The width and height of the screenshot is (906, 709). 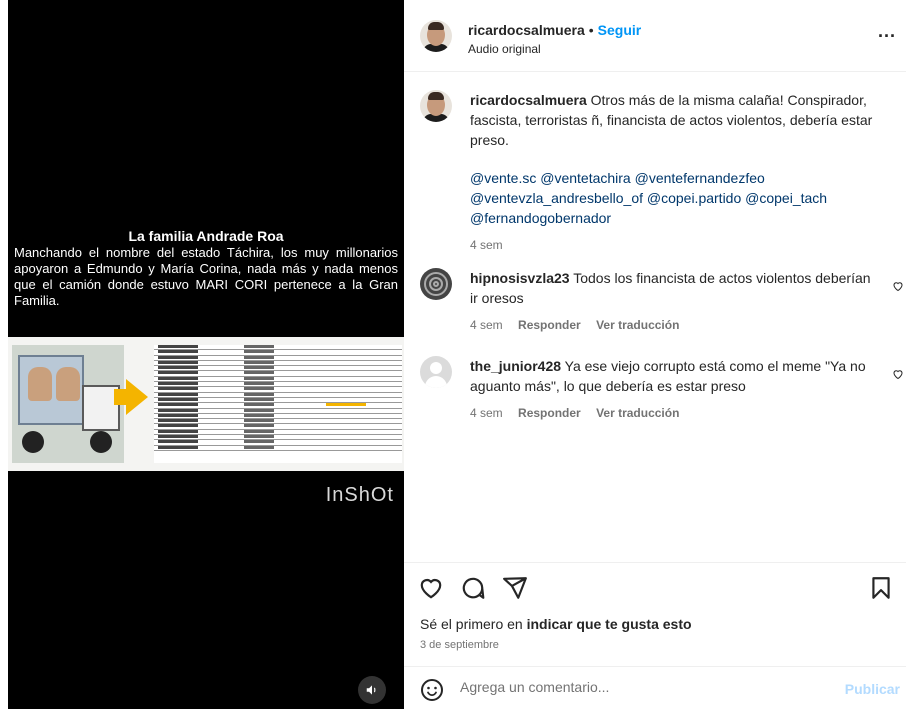 I want to click on sound-toggle-button, so click(x=372, y=690).